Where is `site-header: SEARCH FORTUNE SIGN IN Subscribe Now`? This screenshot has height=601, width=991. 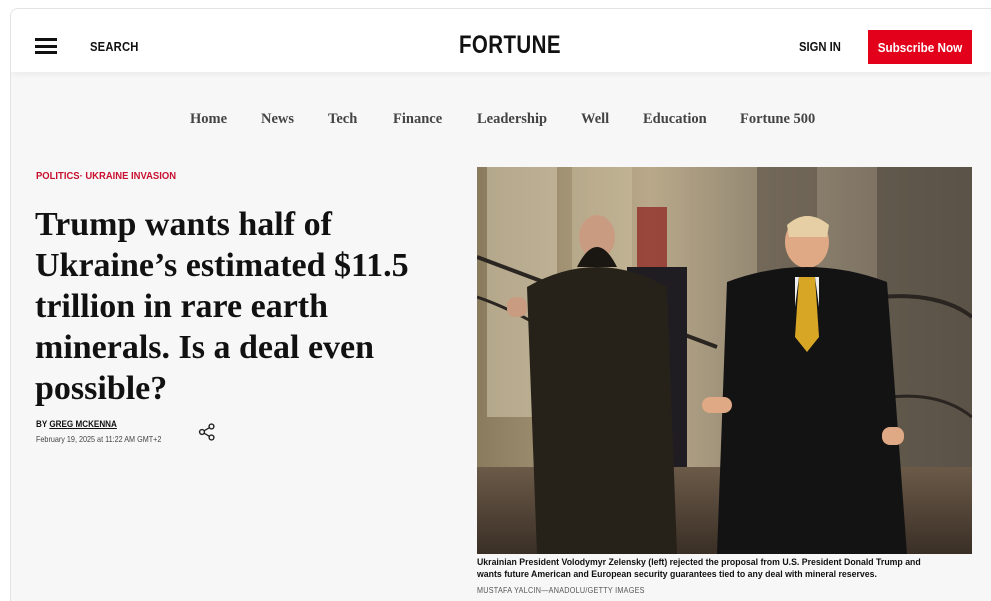 site-header: SEARCH FORTUNE SIGN IN Subscribe Now is located at coordinates (501, 40).